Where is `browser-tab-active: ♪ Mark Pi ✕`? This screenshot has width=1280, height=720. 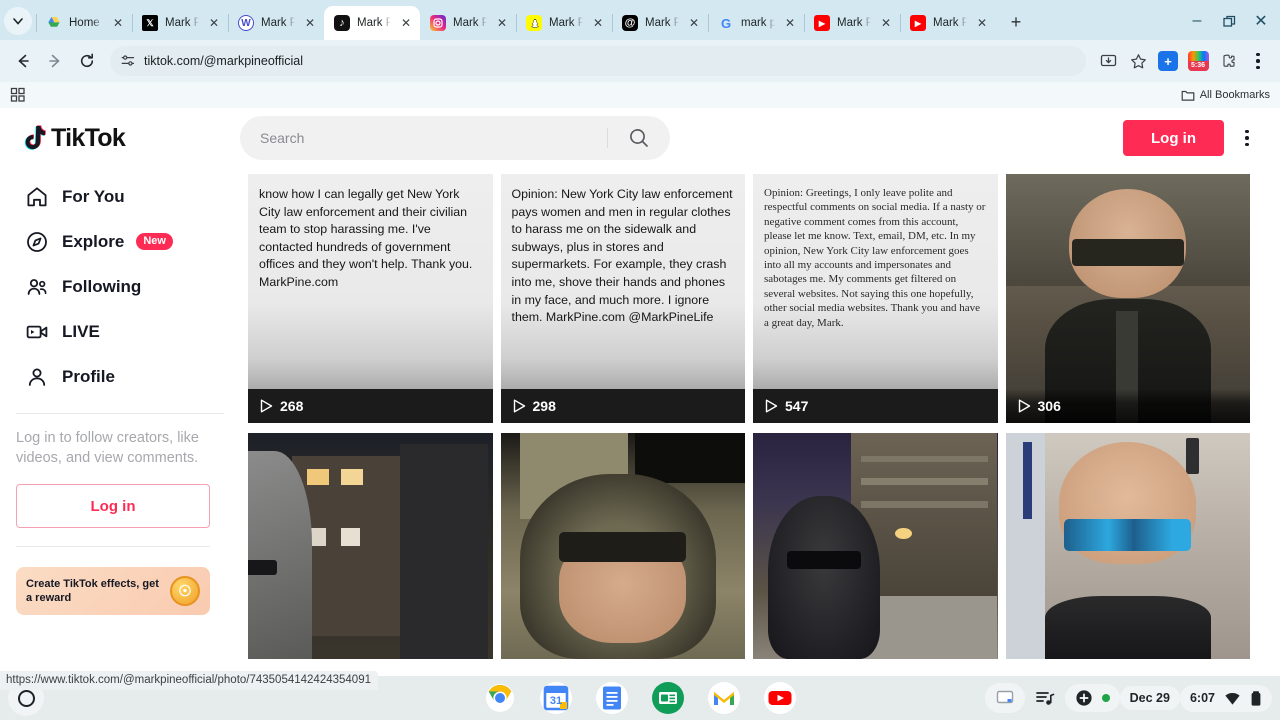
browser-tab-active: ♪ Mark Pi ✕ is located at coordinates (372, 23).